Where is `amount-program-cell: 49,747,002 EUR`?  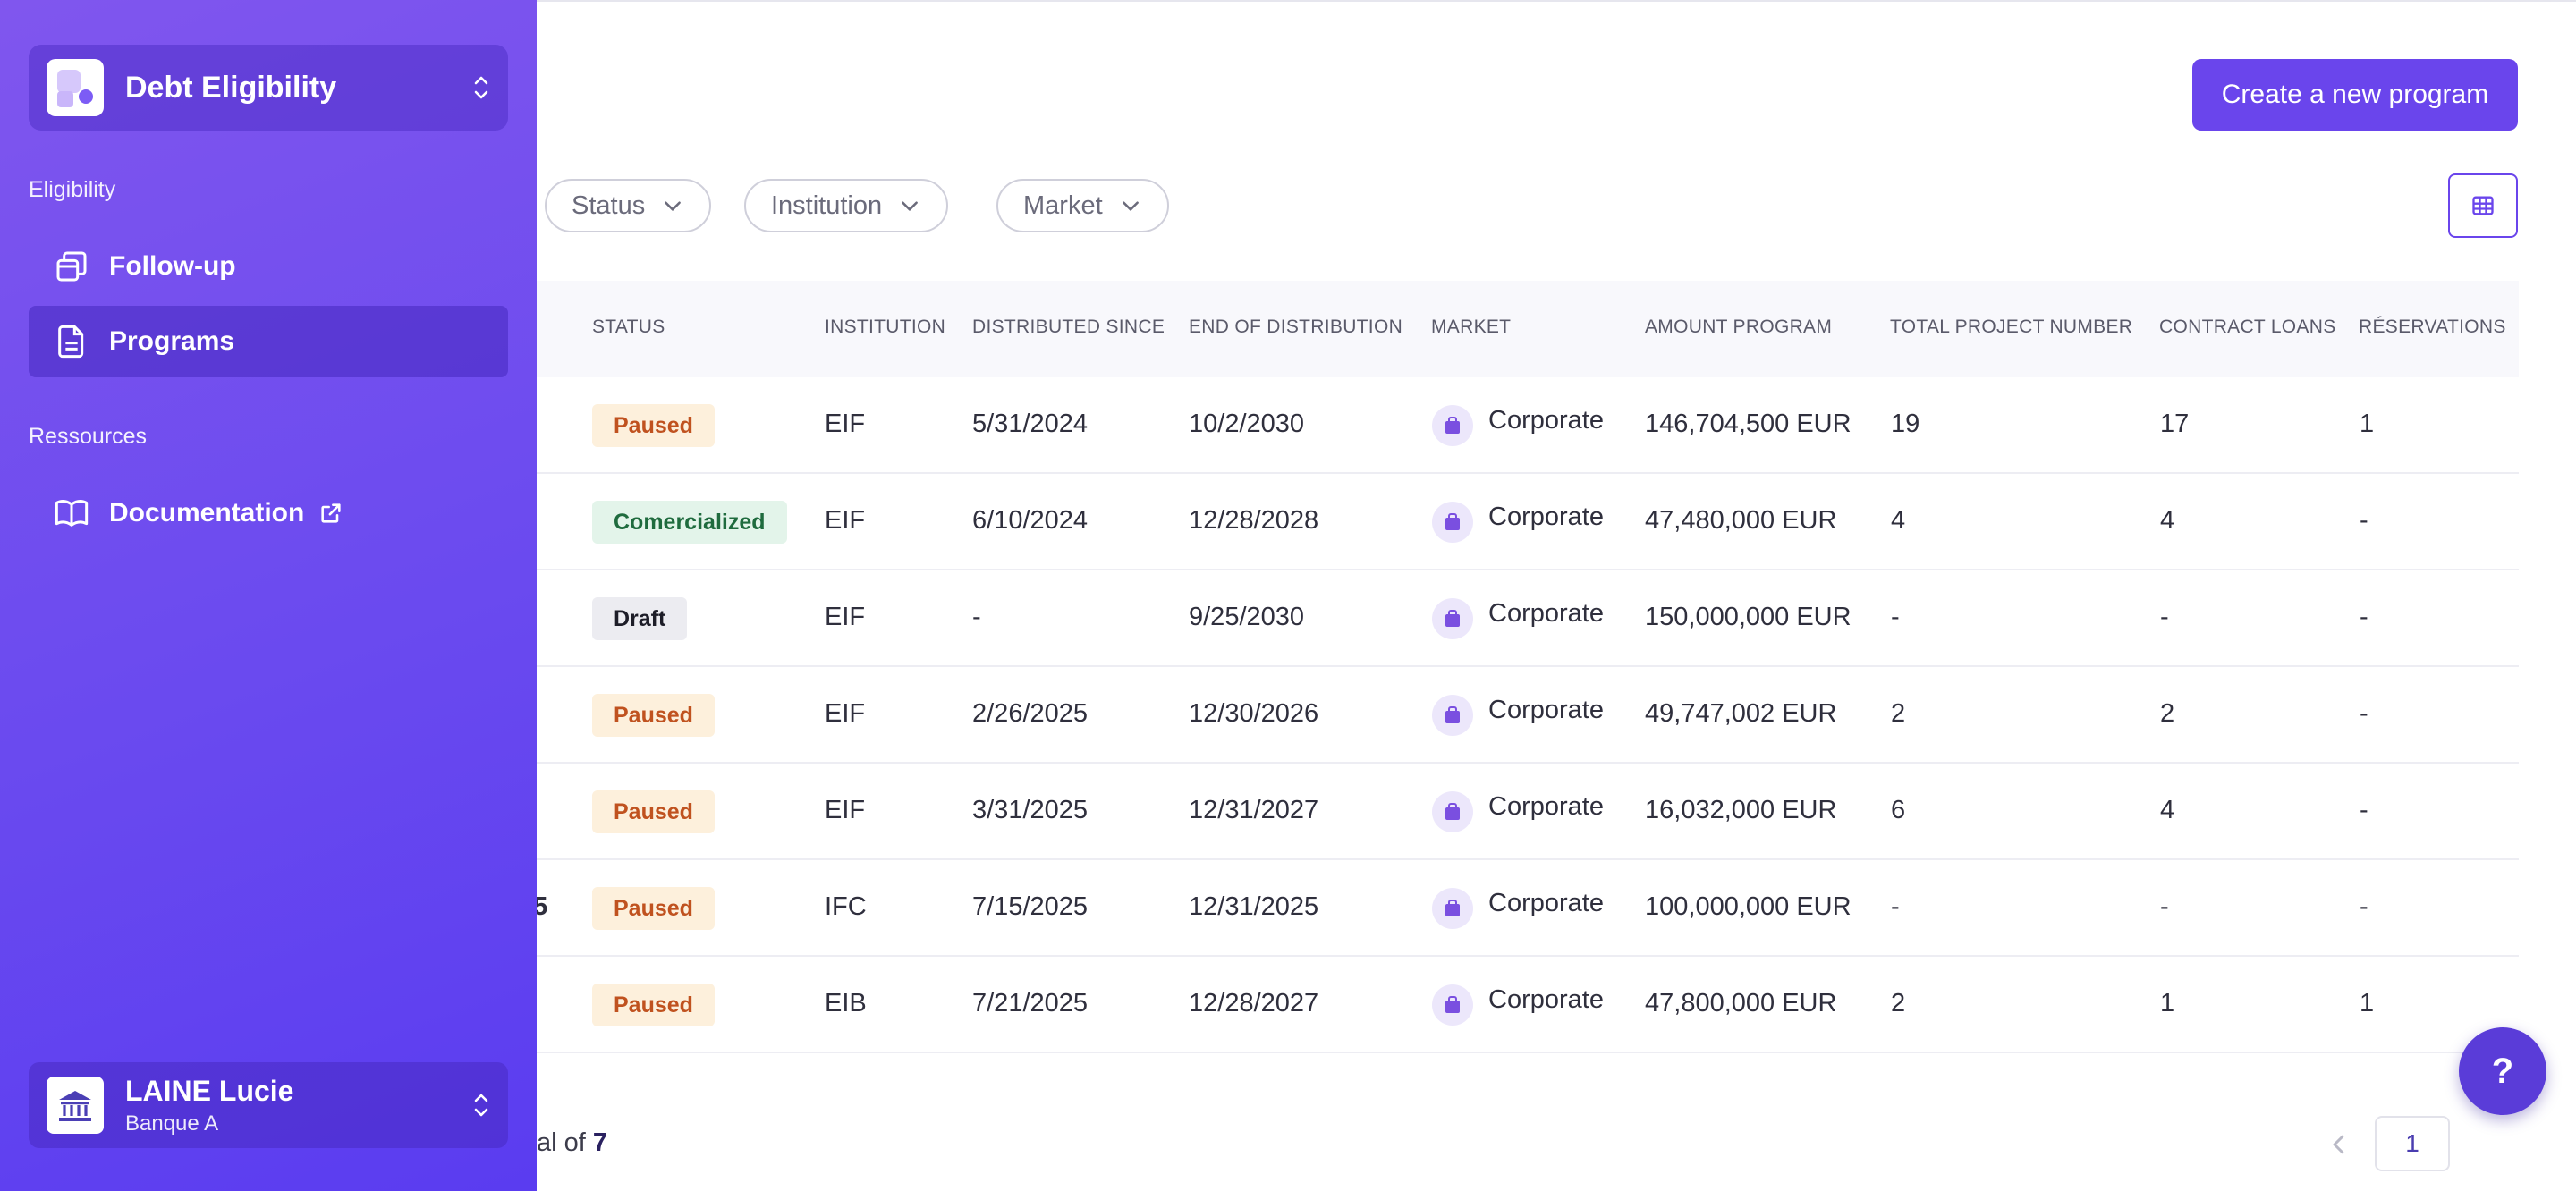
amount-program-cell: 49,747,002 EUR is located at coordinates (1741, 713).